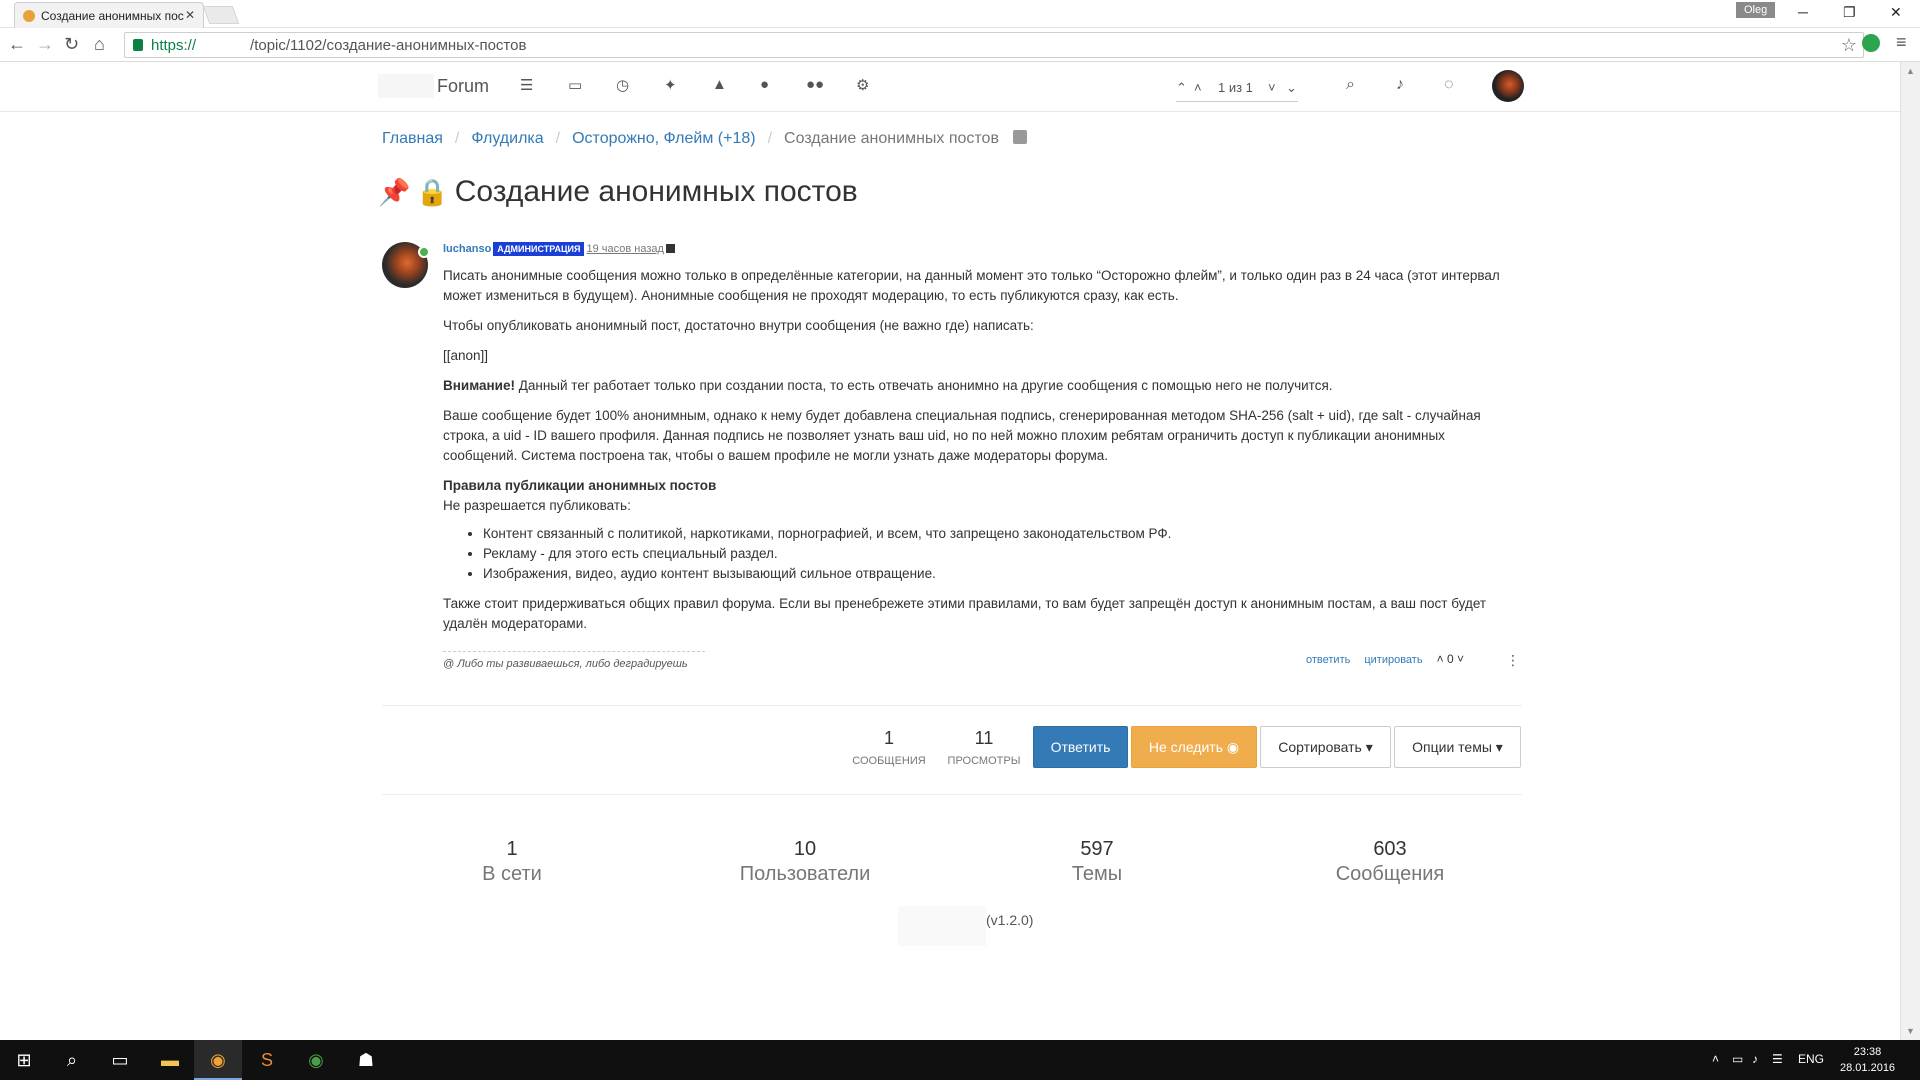  What do you see at coordinates (1198, 87) in the screenshot?
I see `prev-page-icon: ˄` at bounding box center [1198, 87].